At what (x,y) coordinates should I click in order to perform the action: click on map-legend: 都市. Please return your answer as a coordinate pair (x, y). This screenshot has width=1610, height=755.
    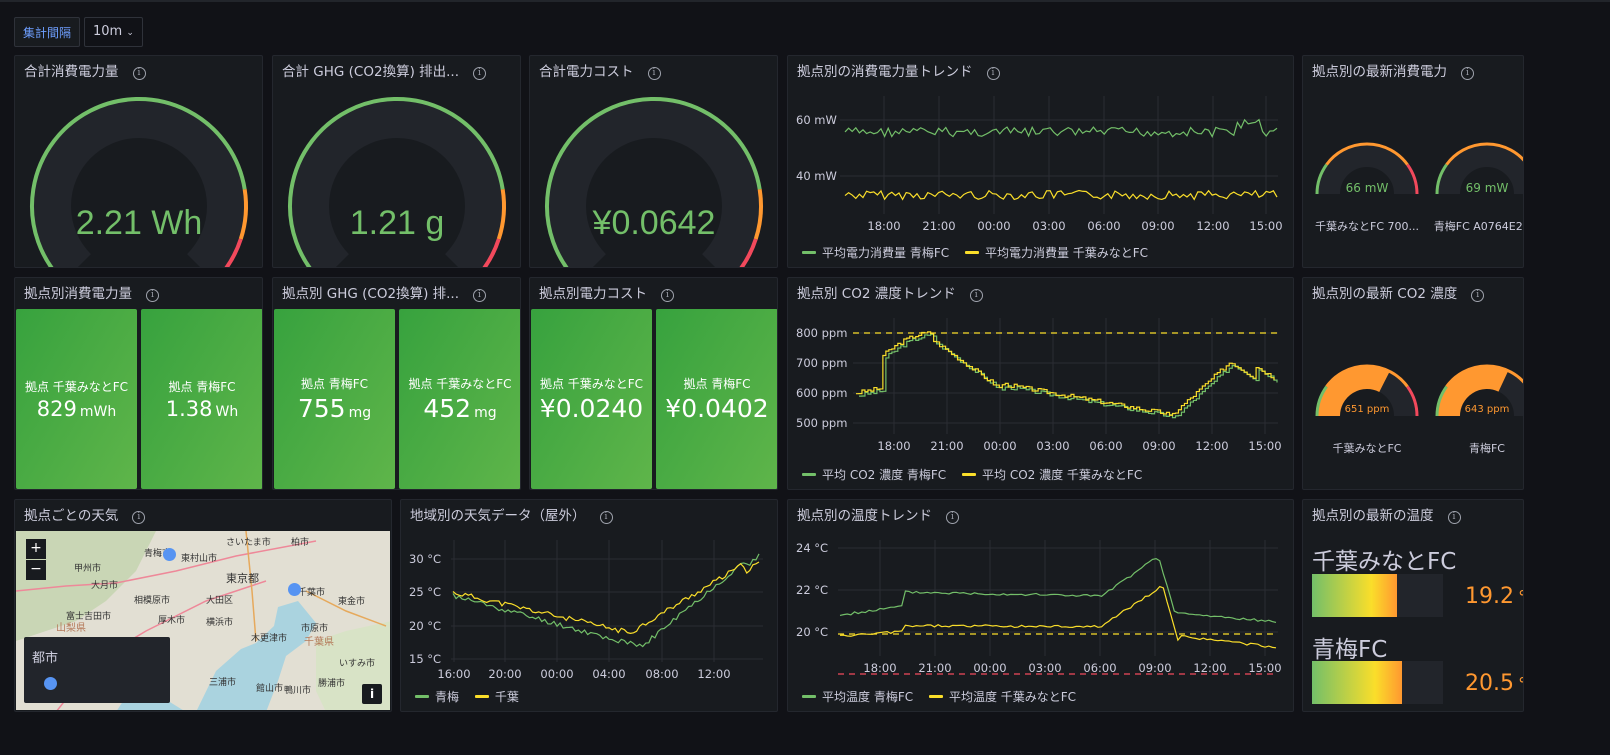
    Looking at the image, I should click on (97, 670).